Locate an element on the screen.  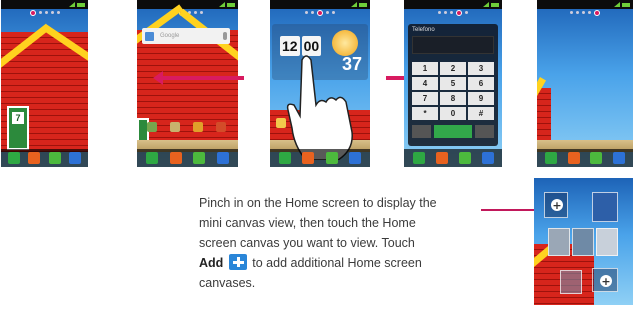
dialpad: 1 2 3 4 5 6 7 8 9 * 0 # is located at coordinates (453, 91).